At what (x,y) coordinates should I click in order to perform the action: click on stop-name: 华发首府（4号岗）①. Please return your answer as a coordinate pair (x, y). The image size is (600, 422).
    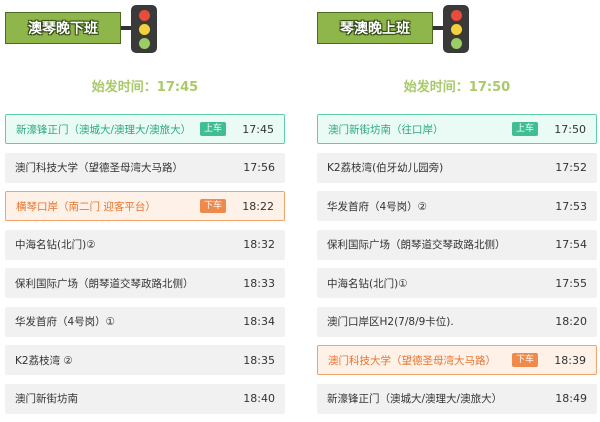
    Looking at the image, I should click on (65, 322).